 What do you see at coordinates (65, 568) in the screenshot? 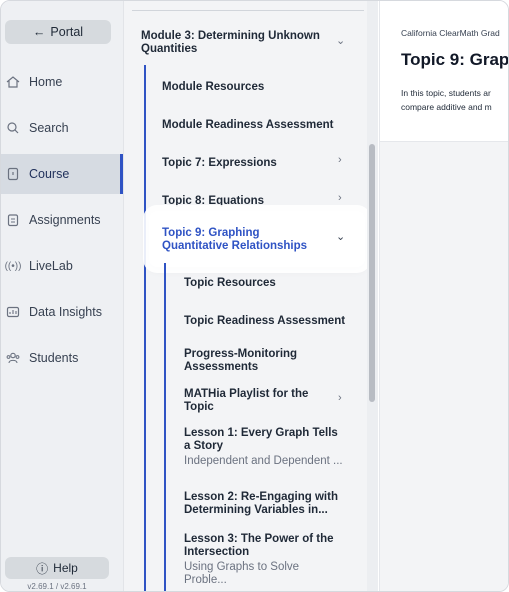
I see `help-label: Help` at bounding box center [65, 568].